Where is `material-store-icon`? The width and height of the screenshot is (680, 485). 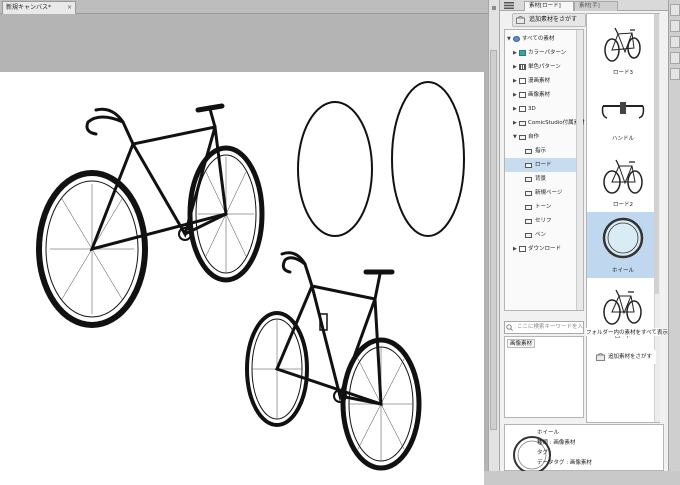 material-store-icon is located at coordinates (600, 357).